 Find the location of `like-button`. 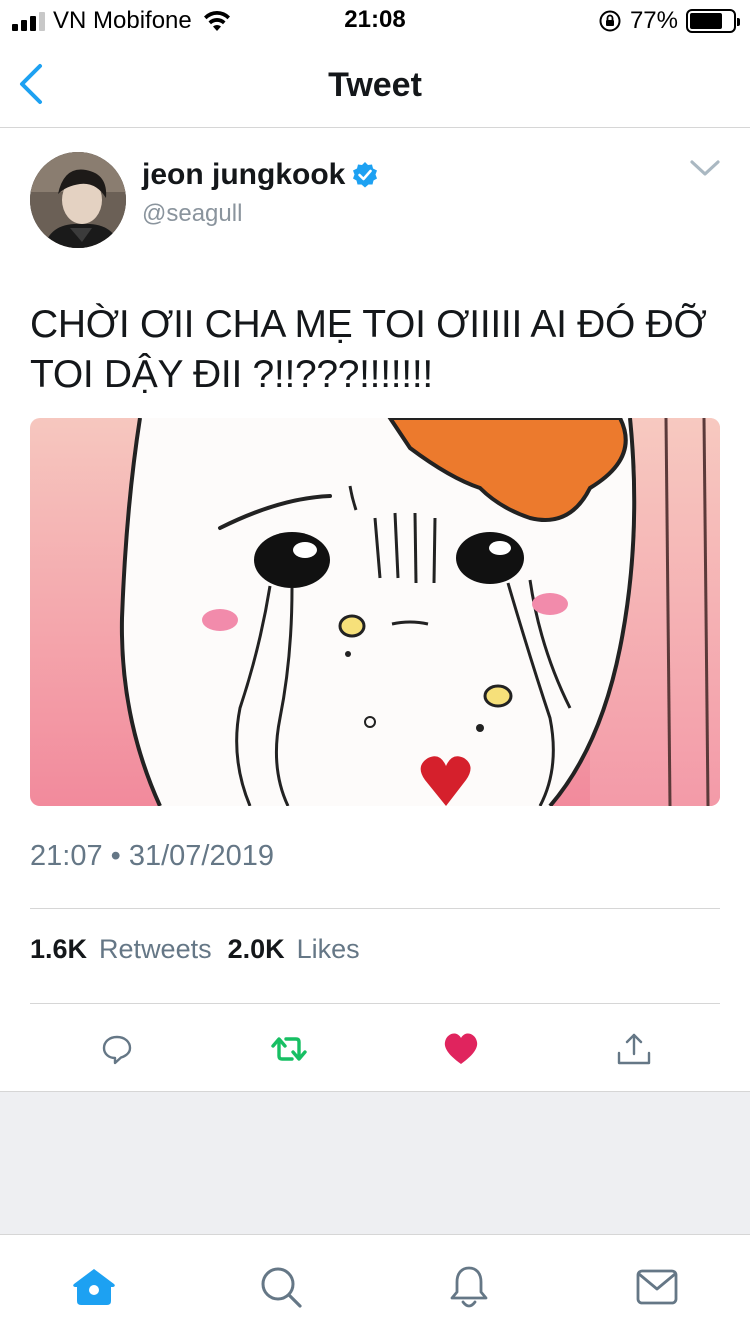

like-button is located at coordinates (461, 1049).